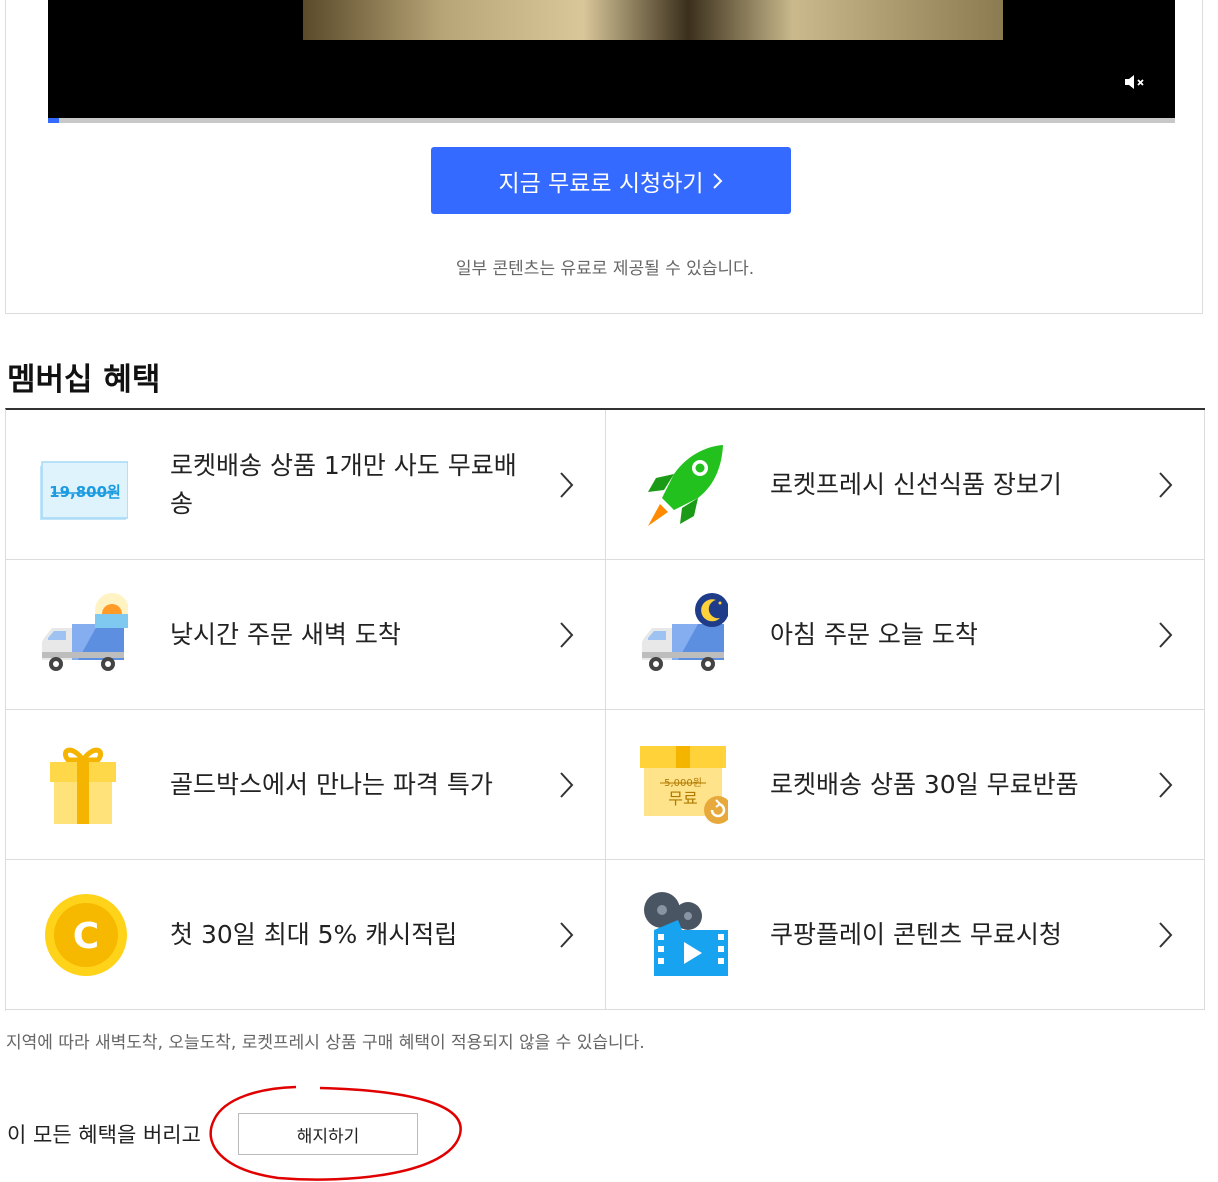  I want to click on benefit-label: 첫 30일 최대 5% 캐시적립, so click(314, 934).